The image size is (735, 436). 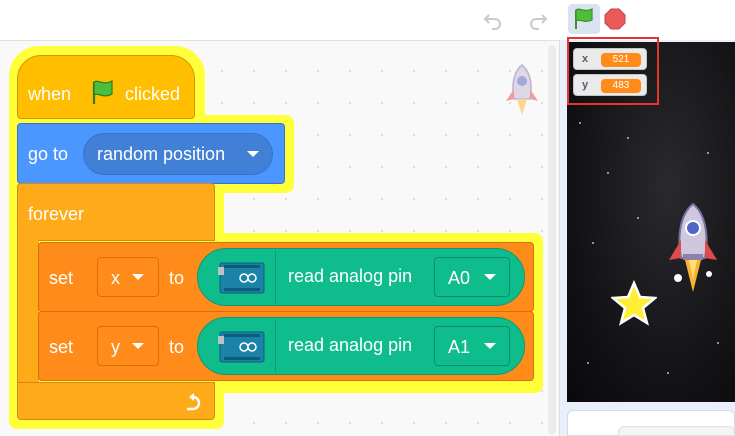 I want to click on green-flag-button, so click(x=584, y=19).